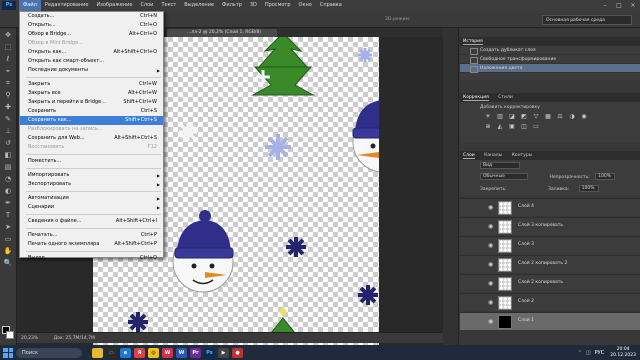  What do you see at coordinates (232, 5) in the screenshot?
I see `menu-6: Фильтр` at bounding box center [232, 5].